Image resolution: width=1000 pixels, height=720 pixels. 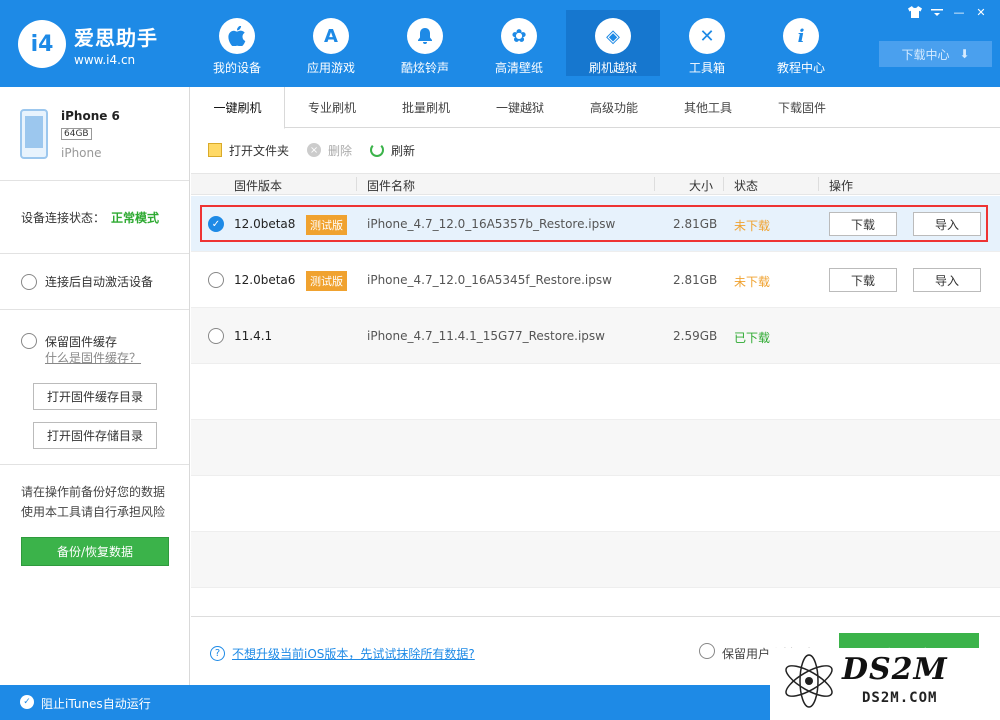 What do you see at coordinates (403, 150) in the screenshot?
I see `refresh-label: 刷新` at bounding box center [403, 150].